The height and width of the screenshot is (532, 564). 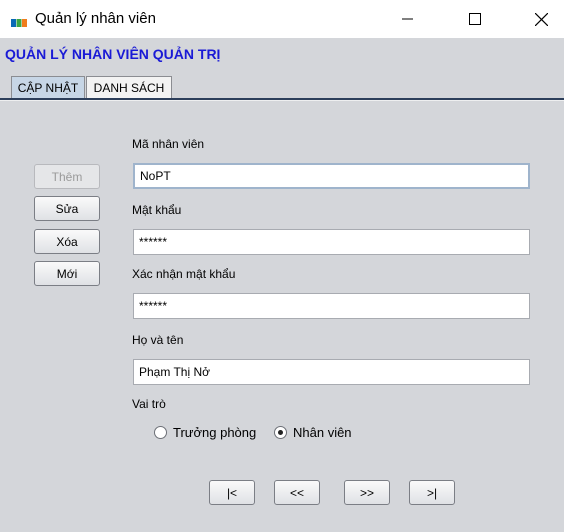 I want to click on radio-checked-icon, so click(x=280, y=432).